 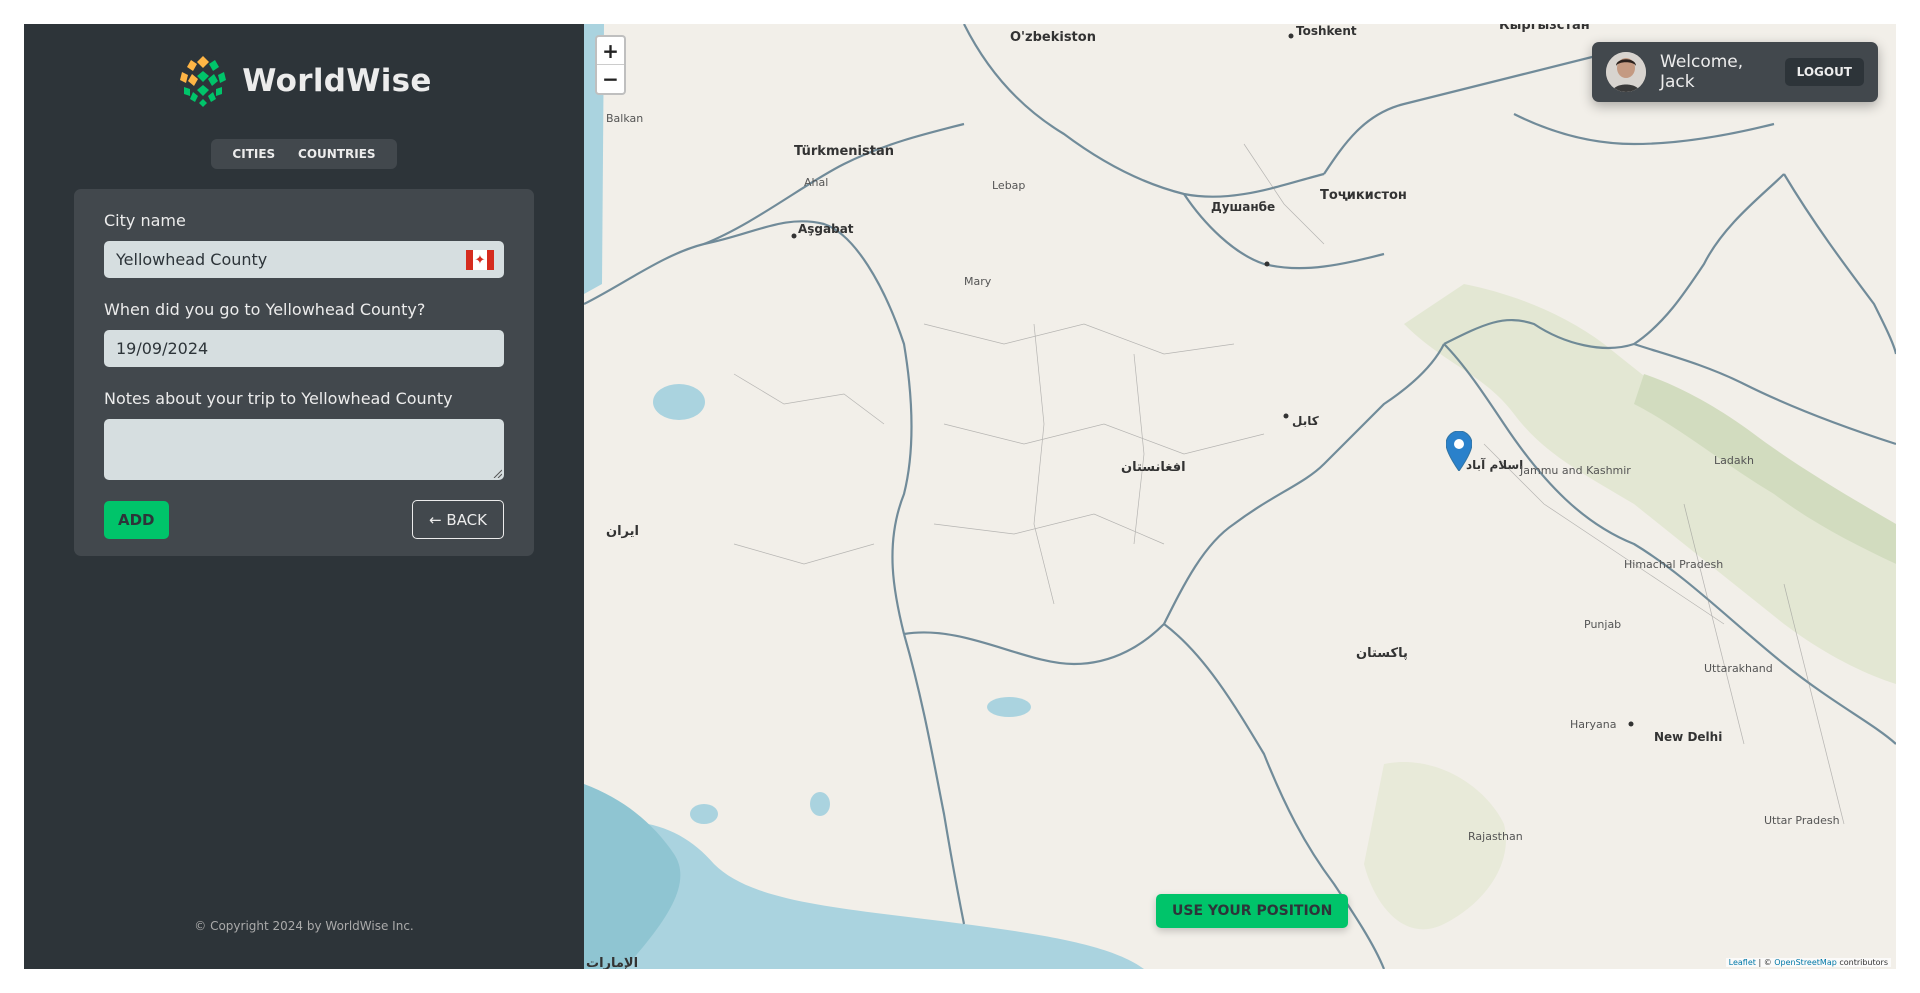 I want to click on map-label-tajikistan: Тоҷикистон, so click(x=1363, y=195).